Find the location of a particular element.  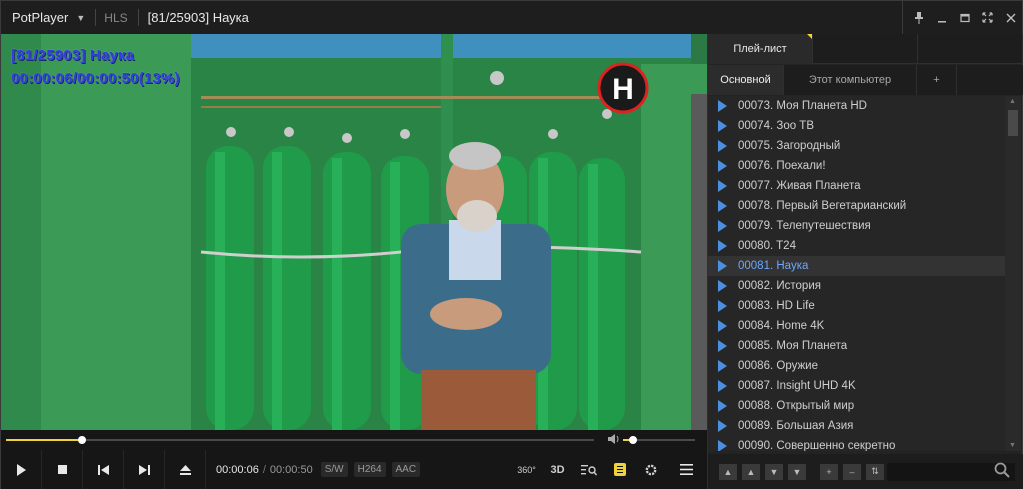

sort-icon: ⇅ is located at coordinates (875, 471).